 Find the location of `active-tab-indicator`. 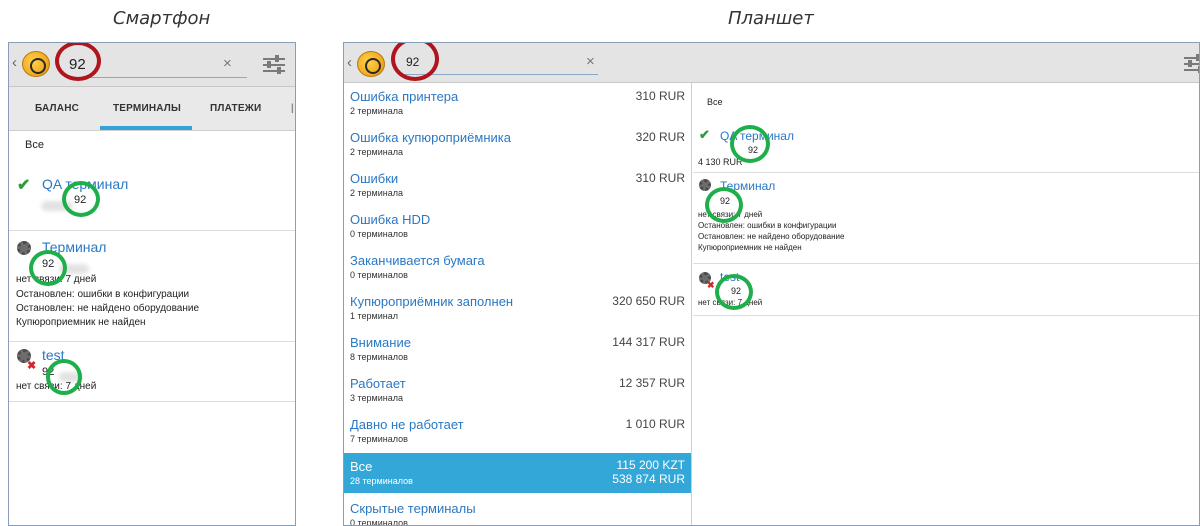

active-tab-indicator is located at coordinates (146, 128).